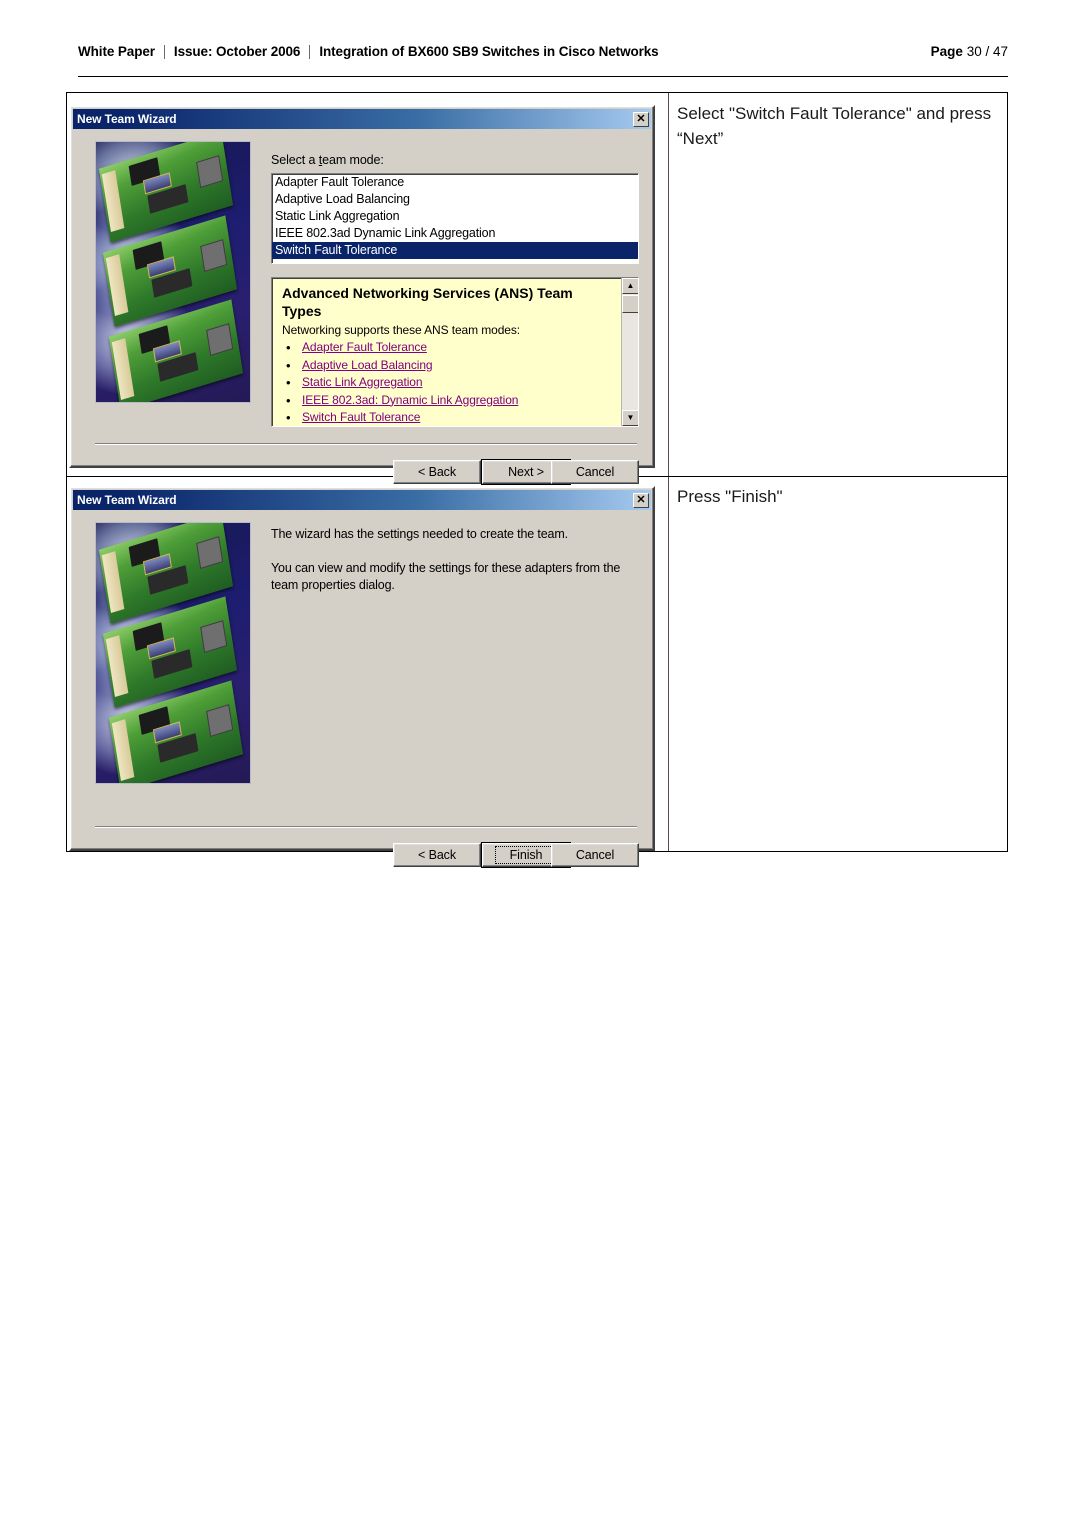  What do you see at coordinates (366, 827) in the screenshot?
I see `dialog2-button-separator` at bounding box center [366, 827].